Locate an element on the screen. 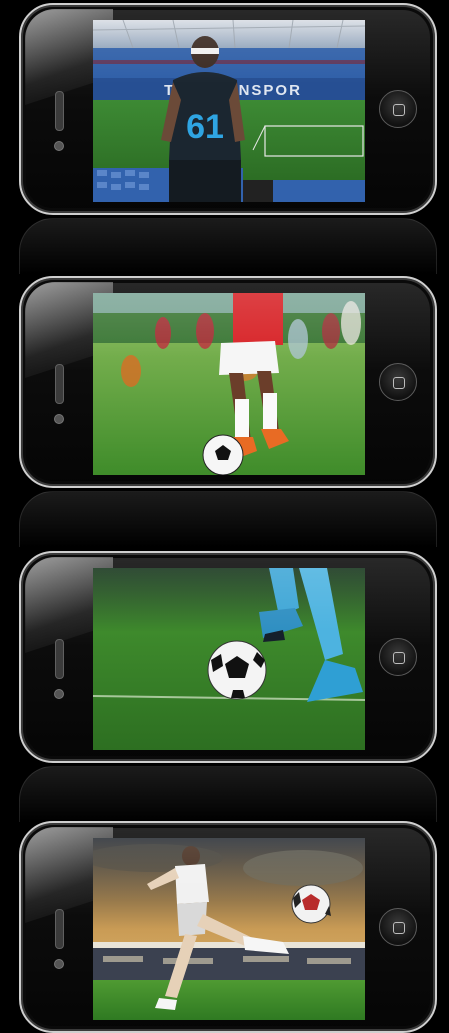  kick-sunset-photo is located at coordinates (229, 929).